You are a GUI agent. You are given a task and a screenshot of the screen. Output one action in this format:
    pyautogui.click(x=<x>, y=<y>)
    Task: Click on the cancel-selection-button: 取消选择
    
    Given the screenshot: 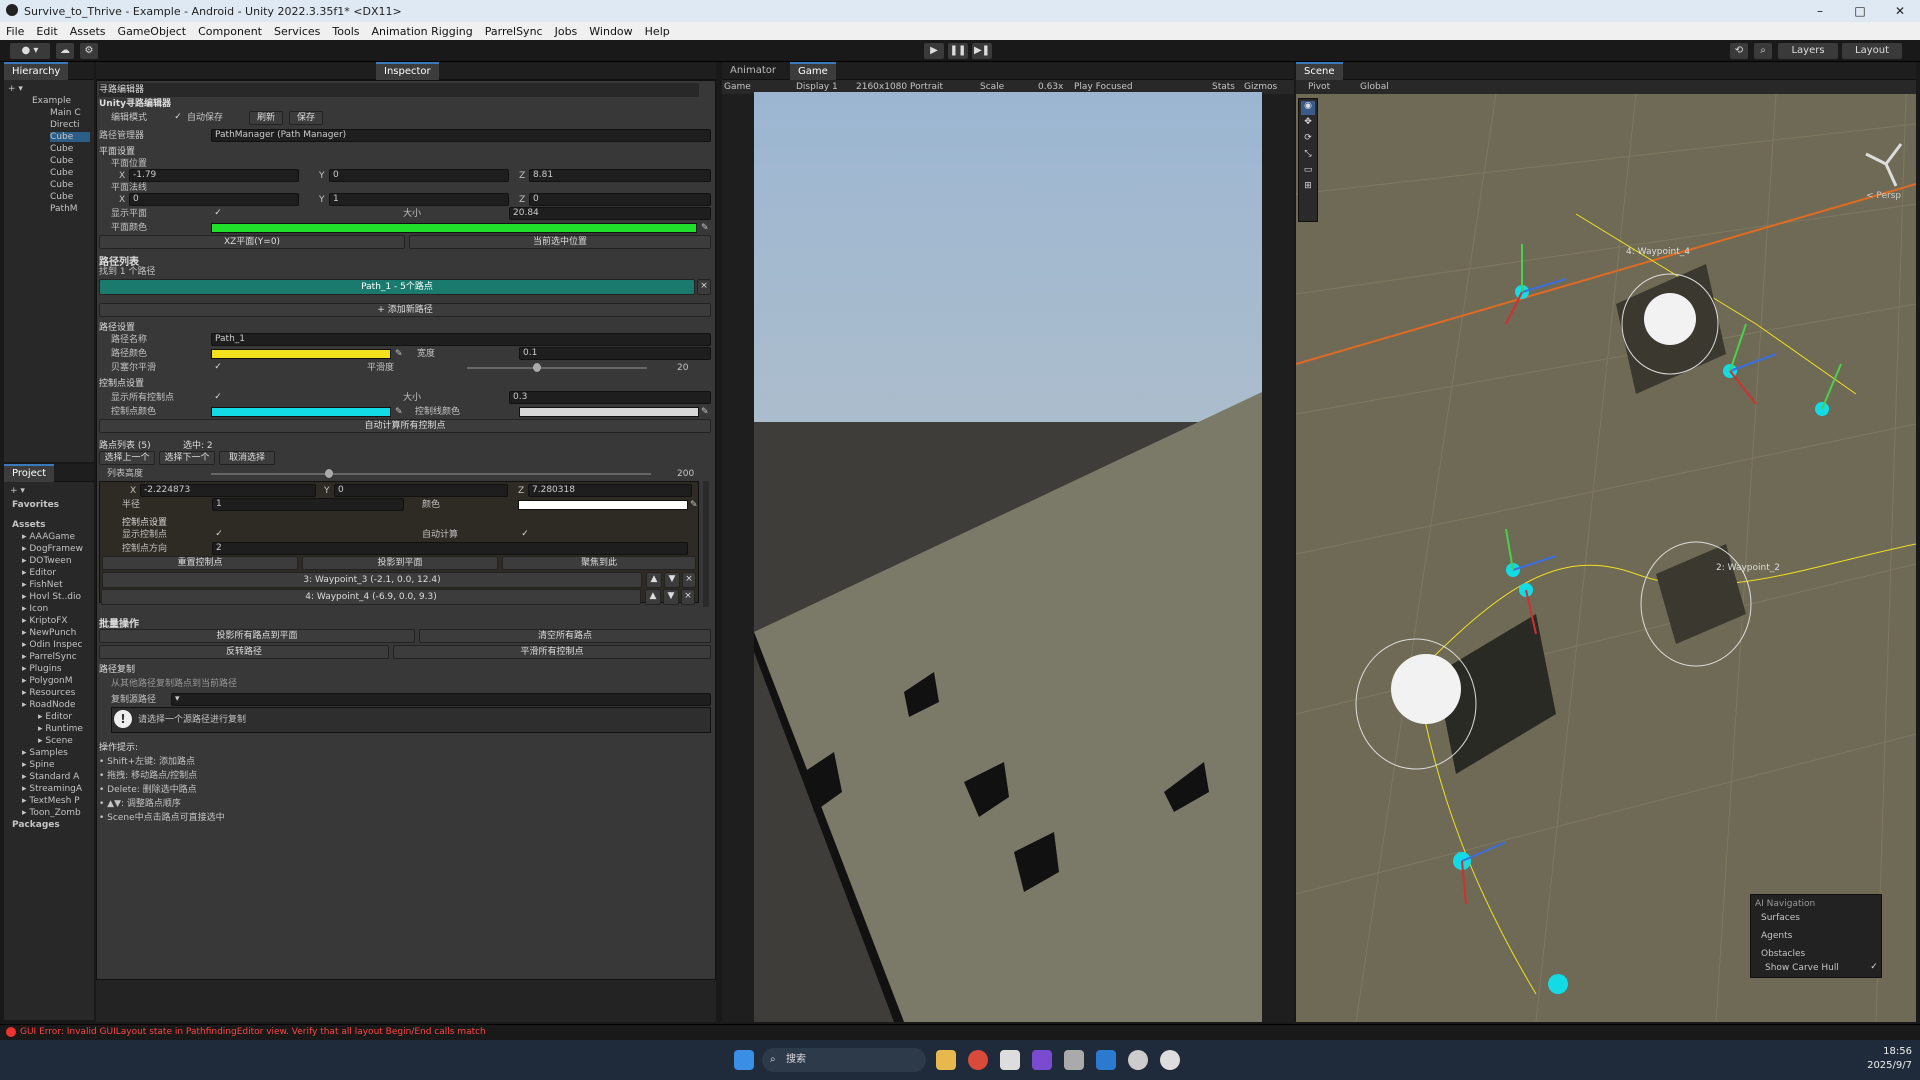 What is the action you would take?
    pyautogui.click(x=247, y=458)
    